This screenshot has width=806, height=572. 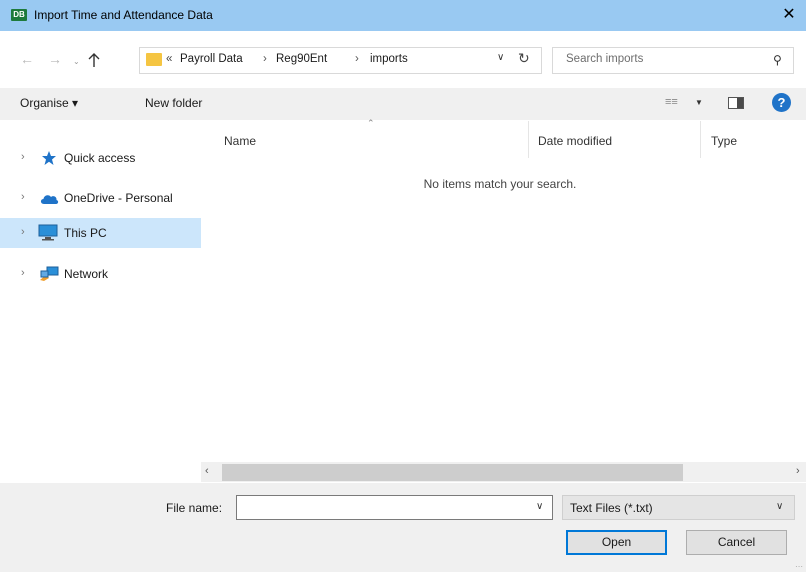 What do you see at coordinates (389, 59) in the screenshot?
I see `breadcrumb-imports: imports` at bounding box center [389, 59].